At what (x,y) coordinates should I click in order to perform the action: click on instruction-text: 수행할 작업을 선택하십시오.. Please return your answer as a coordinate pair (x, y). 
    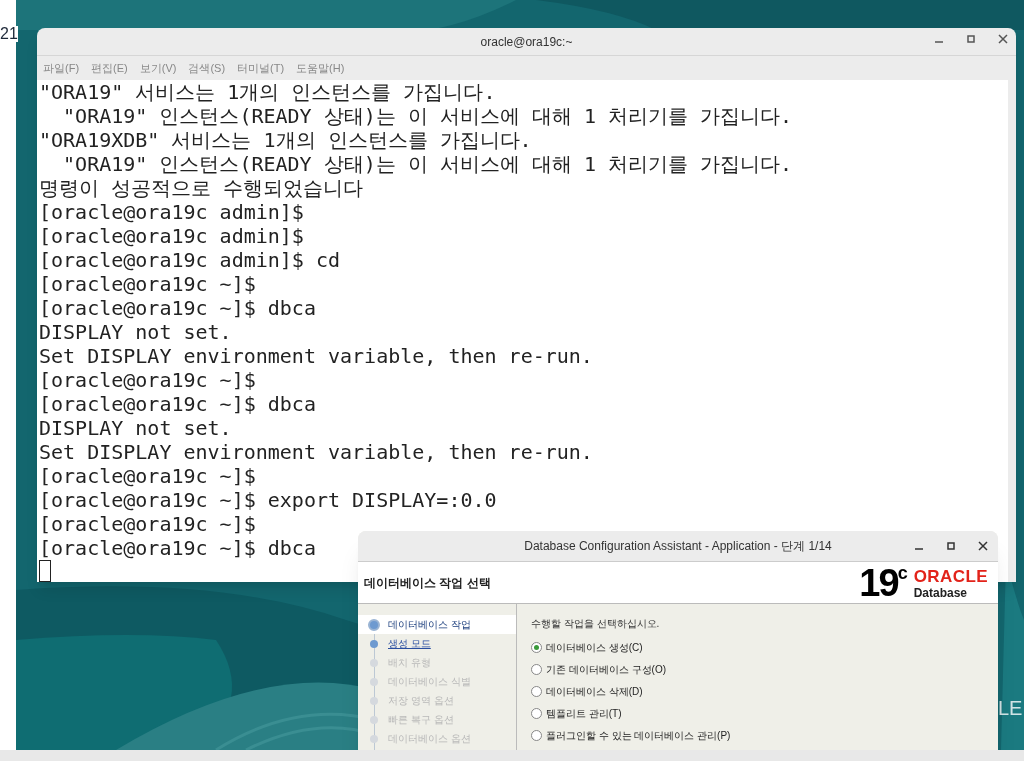
    Looking at the image, I should click on (596, 624).